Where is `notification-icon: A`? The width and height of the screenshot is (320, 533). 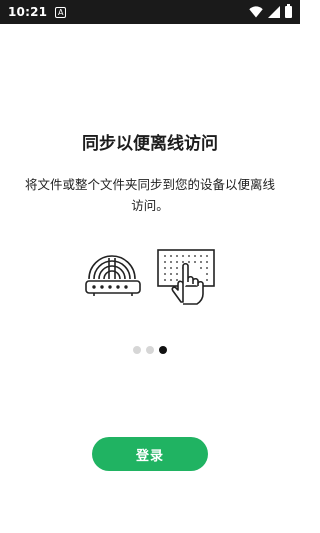
notification-icon: A is located at coordinates (61, 12).